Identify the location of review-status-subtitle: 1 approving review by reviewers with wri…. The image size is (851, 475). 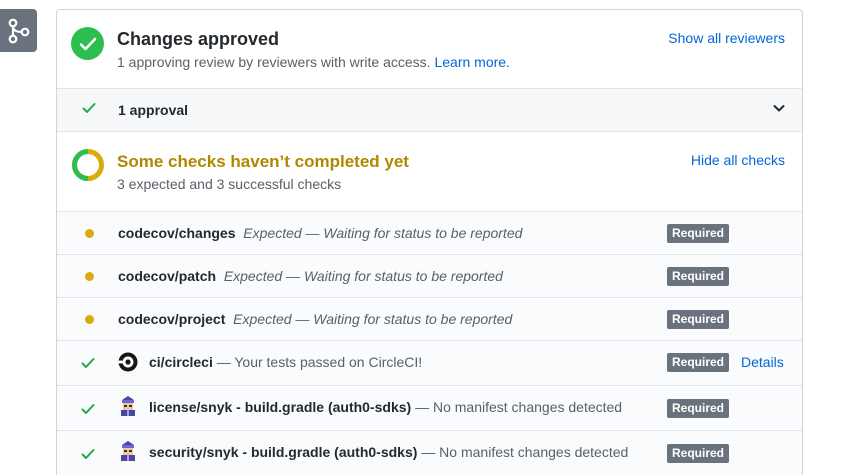
(313, 62).